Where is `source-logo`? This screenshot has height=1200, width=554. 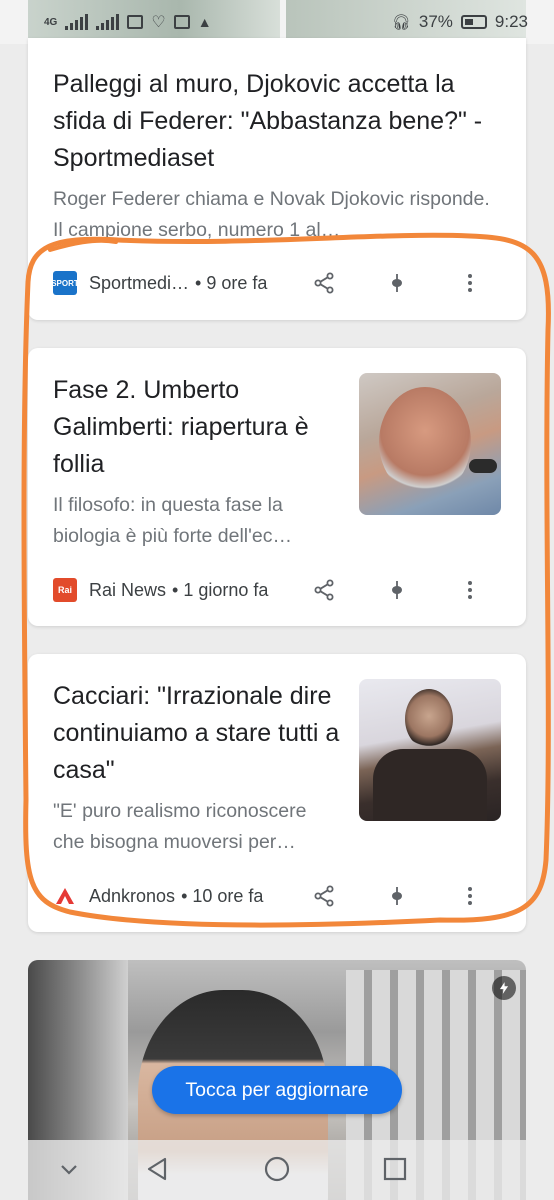
source-logo is located at coordinates (65, 896).